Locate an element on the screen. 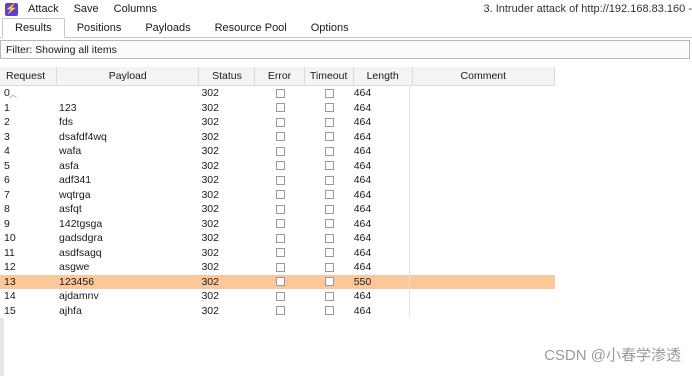 This screenshot has width=692, height=376. filter-bar: Filter: Showing all items is located at coordinates (345, 49).